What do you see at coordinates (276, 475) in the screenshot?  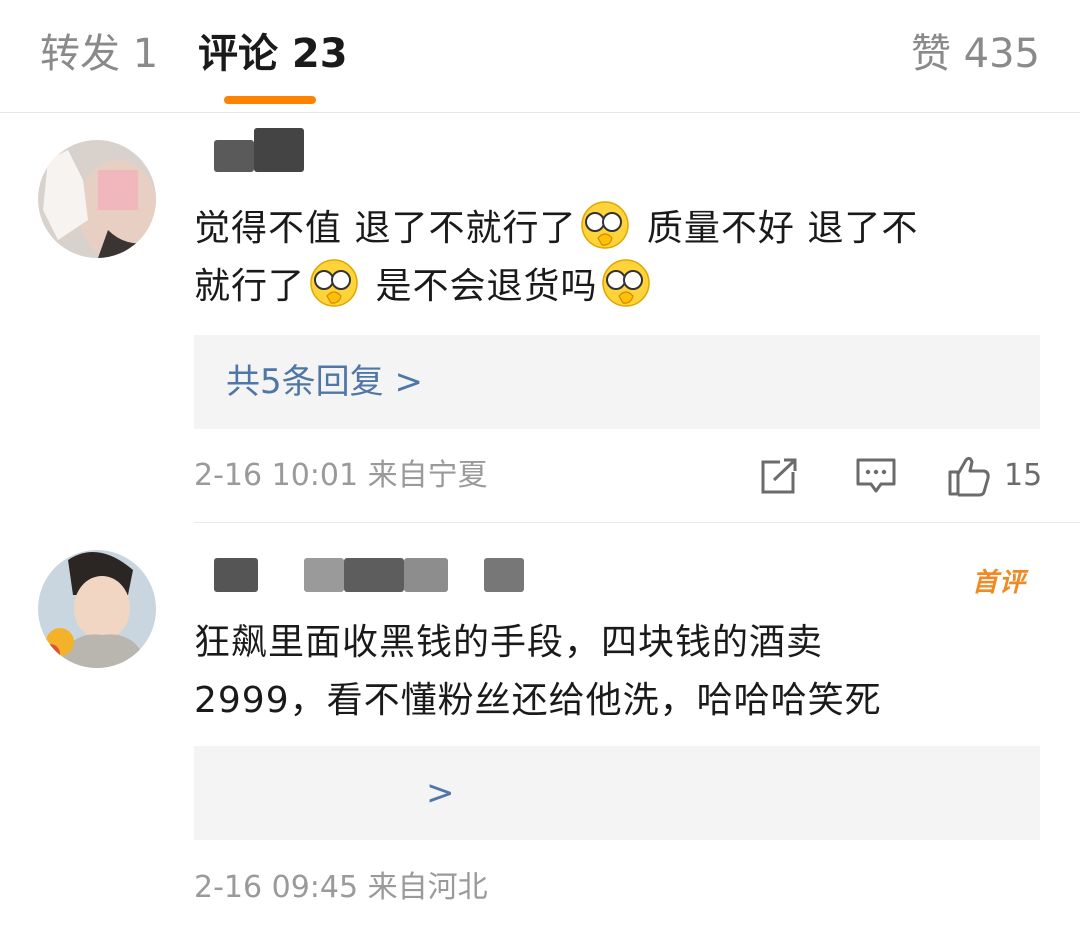 I see `comment-time: 2-16 10:01` at bounding box center [276, 475].